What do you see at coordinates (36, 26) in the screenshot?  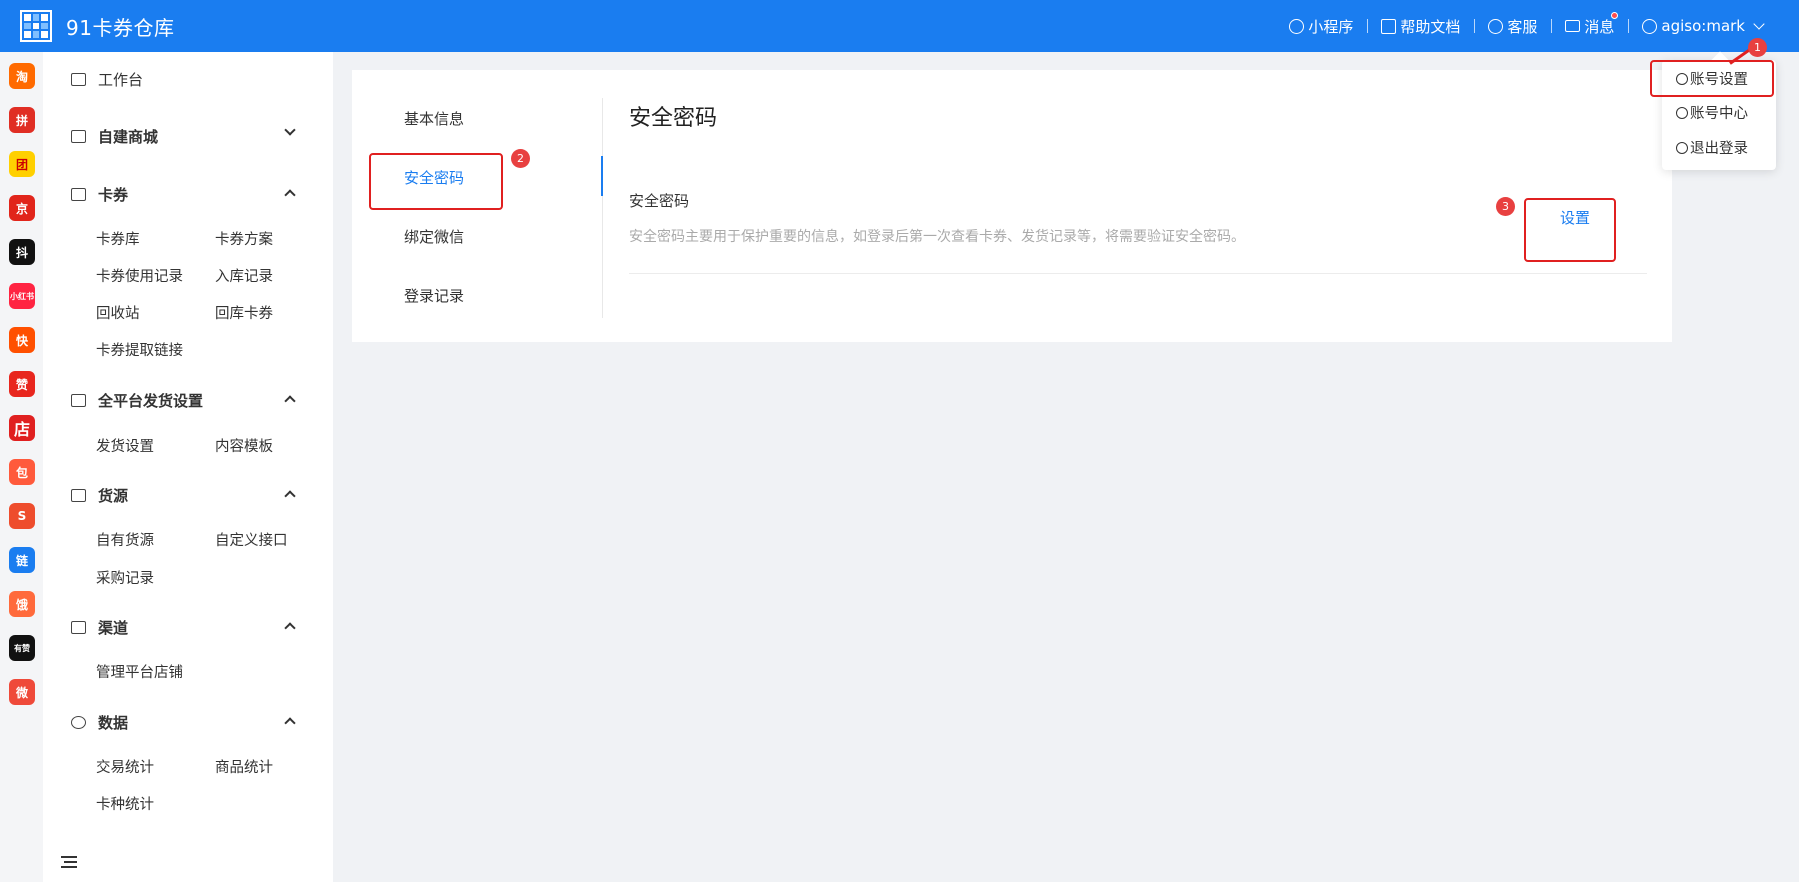 I see `logo-icon` at bounding box center [36, 26].